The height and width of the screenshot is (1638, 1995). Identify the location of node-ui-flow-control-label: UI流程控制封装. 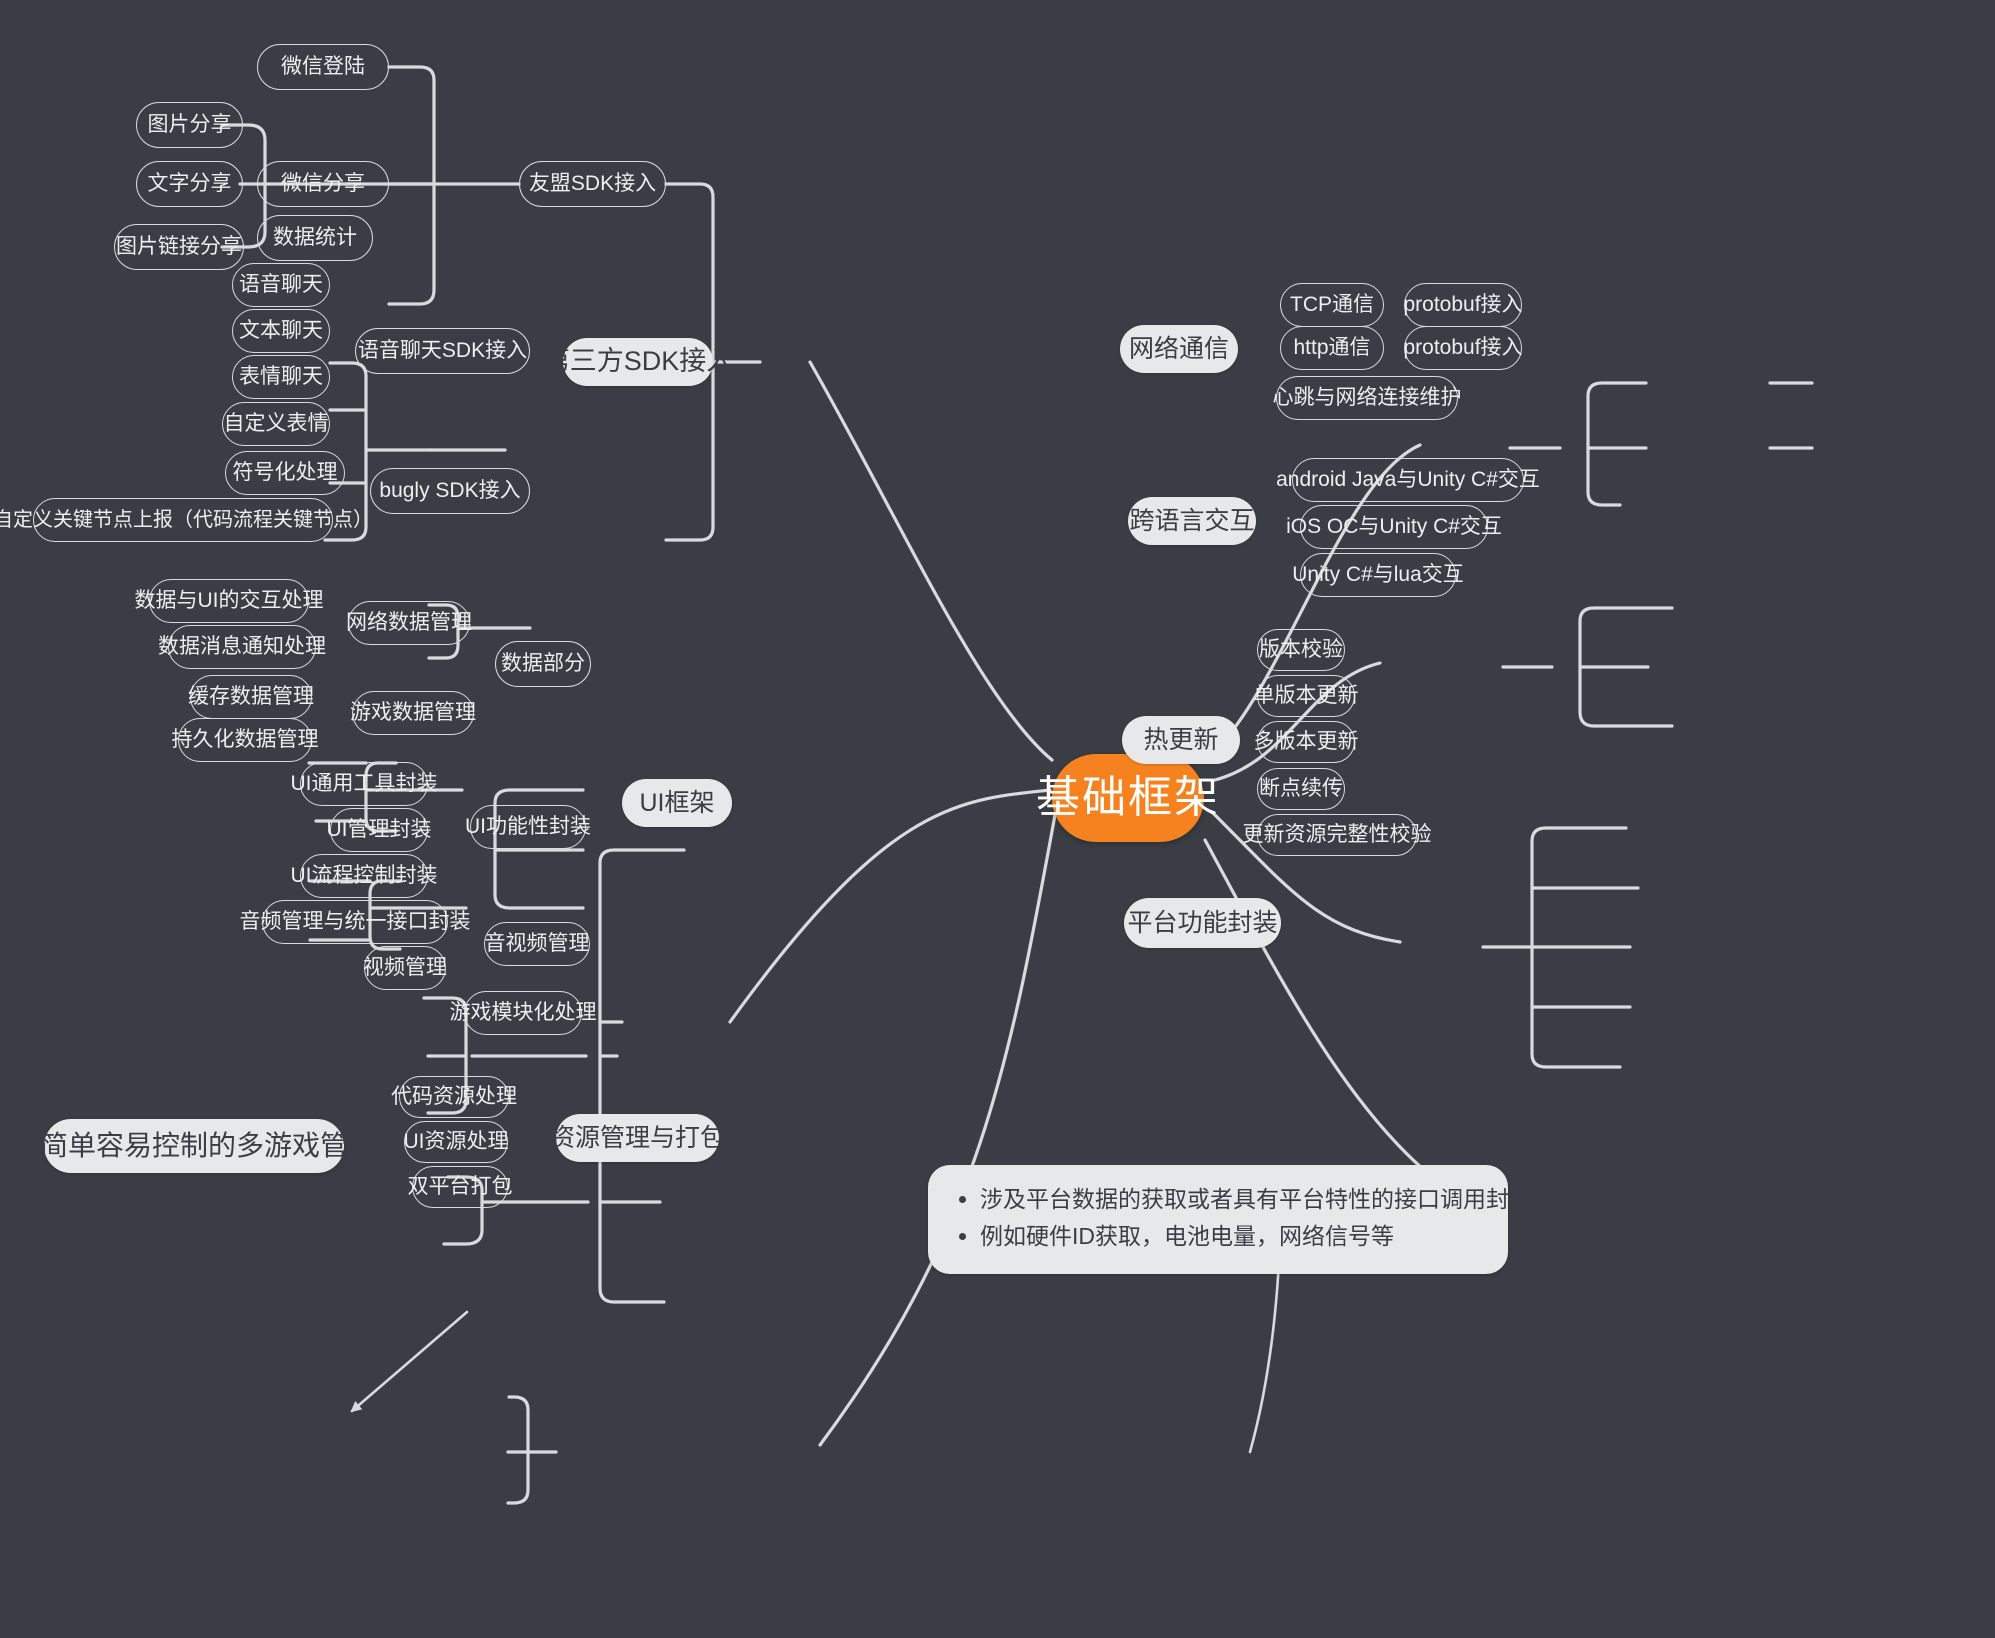
(364, 875).